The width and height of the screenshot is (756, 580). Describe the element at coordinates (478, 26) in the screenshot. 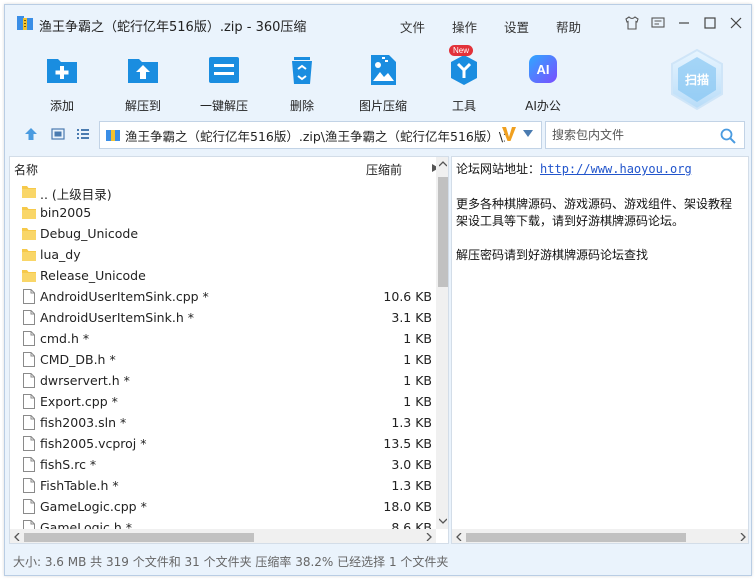

I see `menu-operate: 操作` at that location.